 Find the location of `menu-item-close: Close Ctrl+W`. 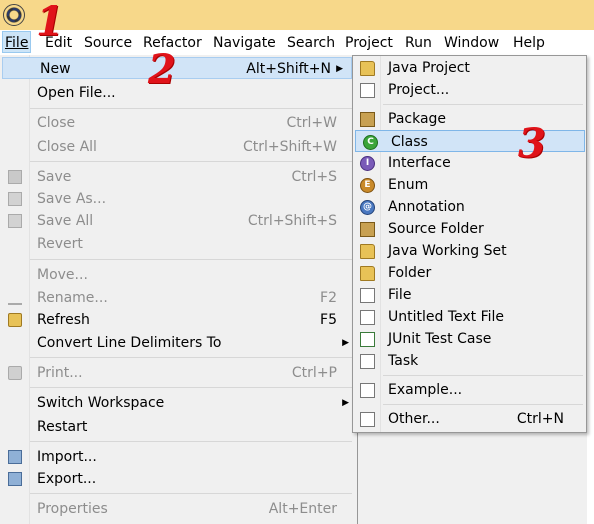

menu-item-close: Close Ctrl+W is located at coordinates (178, 123).